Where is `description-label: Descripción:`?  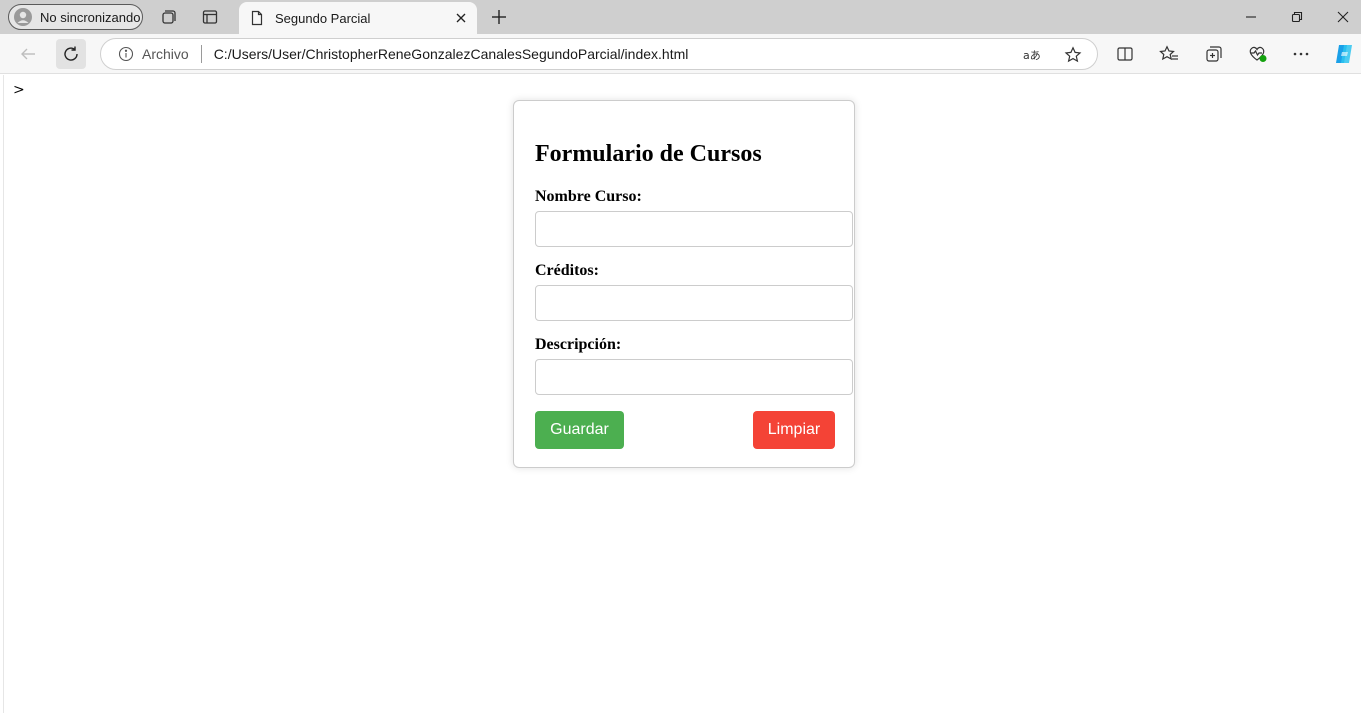 description-label: Descripción: is located at coordinates (578, 344).